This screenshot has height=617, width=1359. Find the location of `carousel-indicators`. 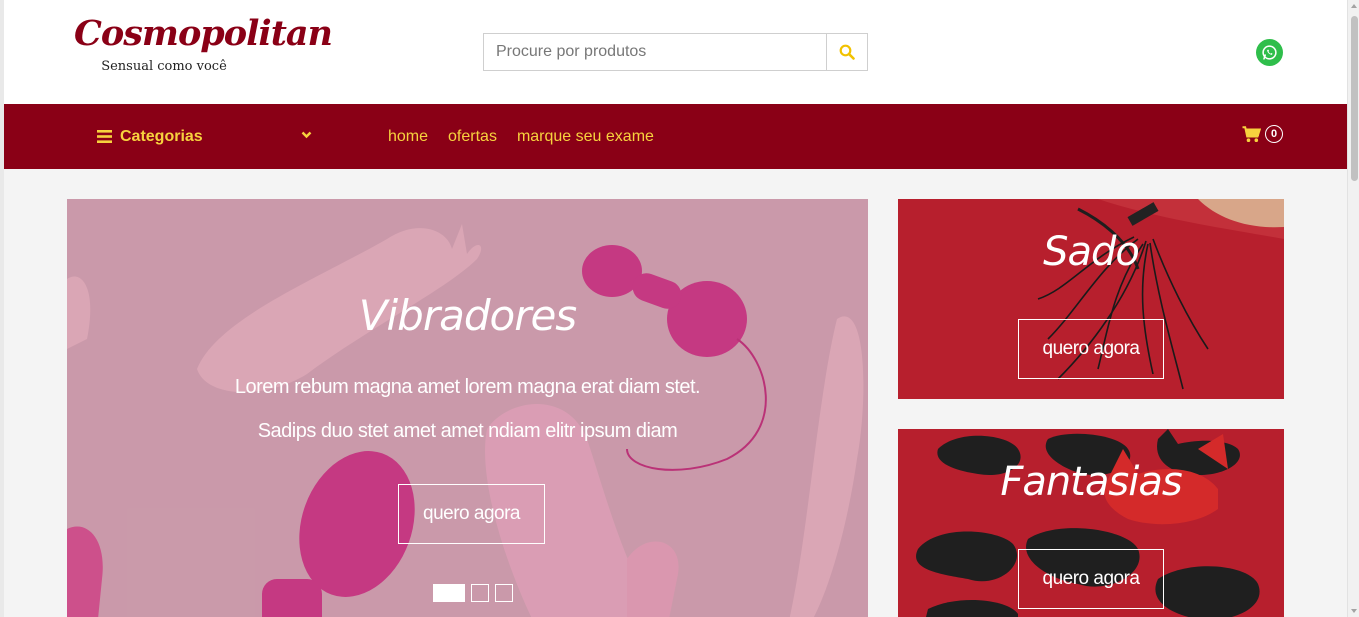

carousel-indicators is located at coordinates (473, 593).